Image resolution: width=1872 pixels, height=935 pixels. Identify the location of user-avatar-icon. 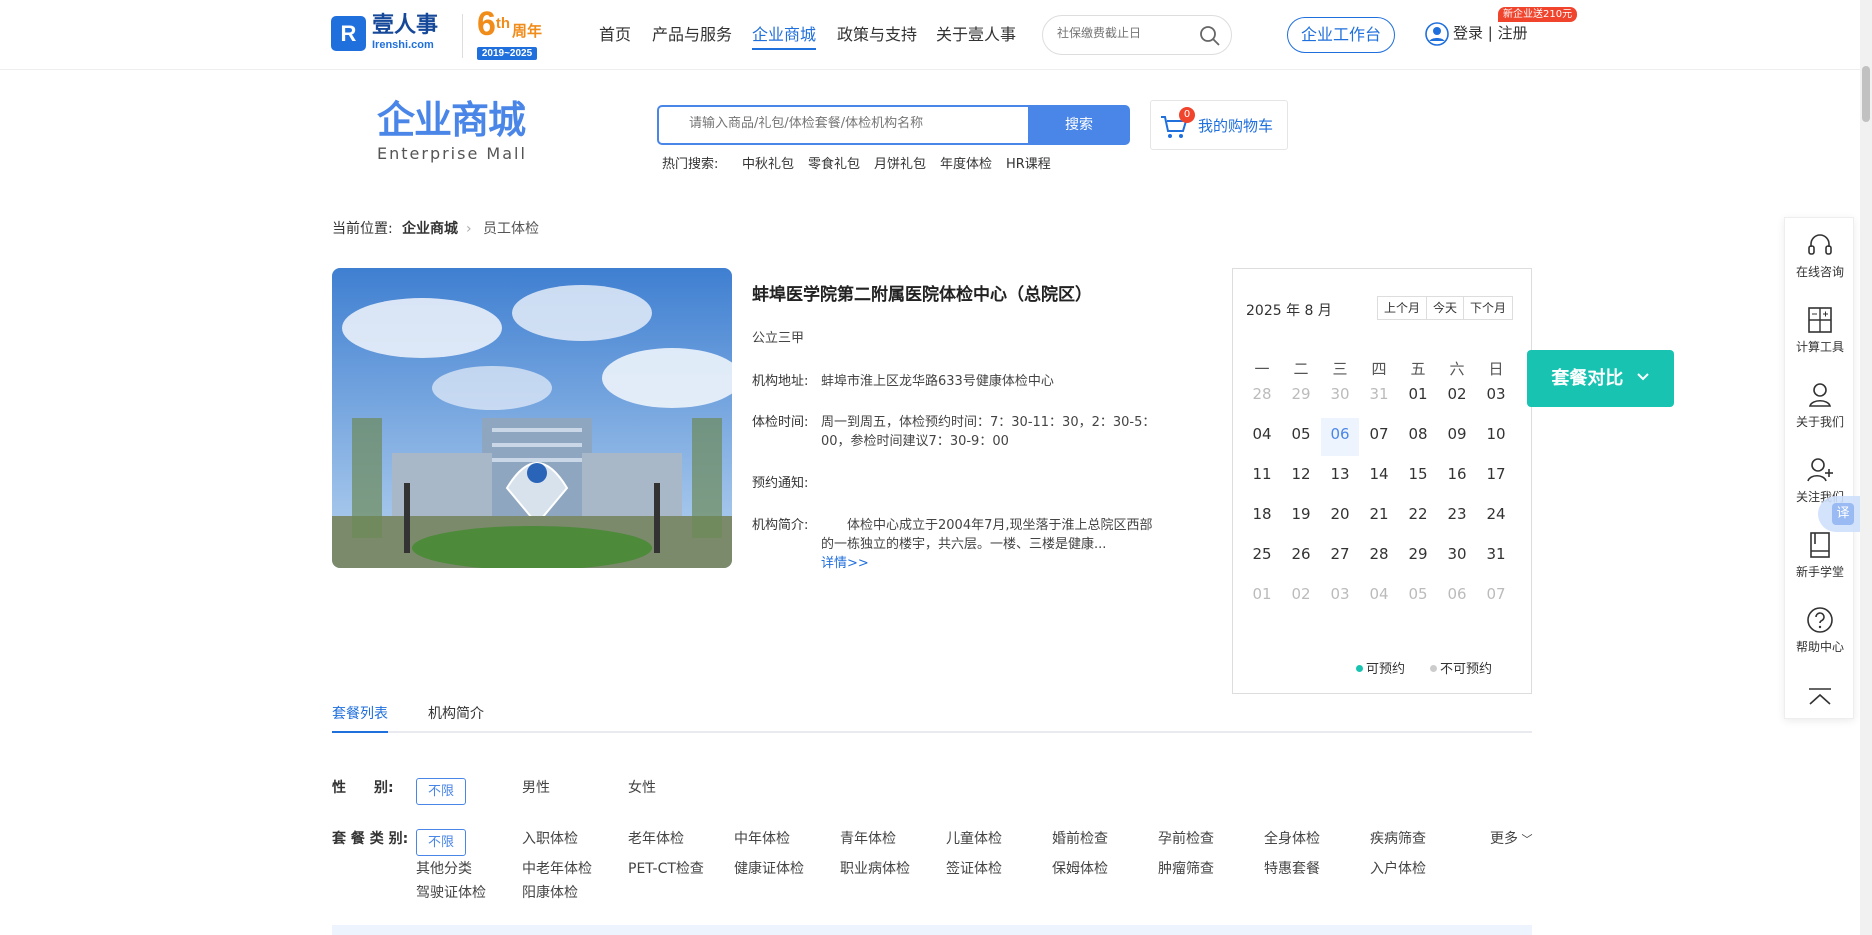
(1437, 34).